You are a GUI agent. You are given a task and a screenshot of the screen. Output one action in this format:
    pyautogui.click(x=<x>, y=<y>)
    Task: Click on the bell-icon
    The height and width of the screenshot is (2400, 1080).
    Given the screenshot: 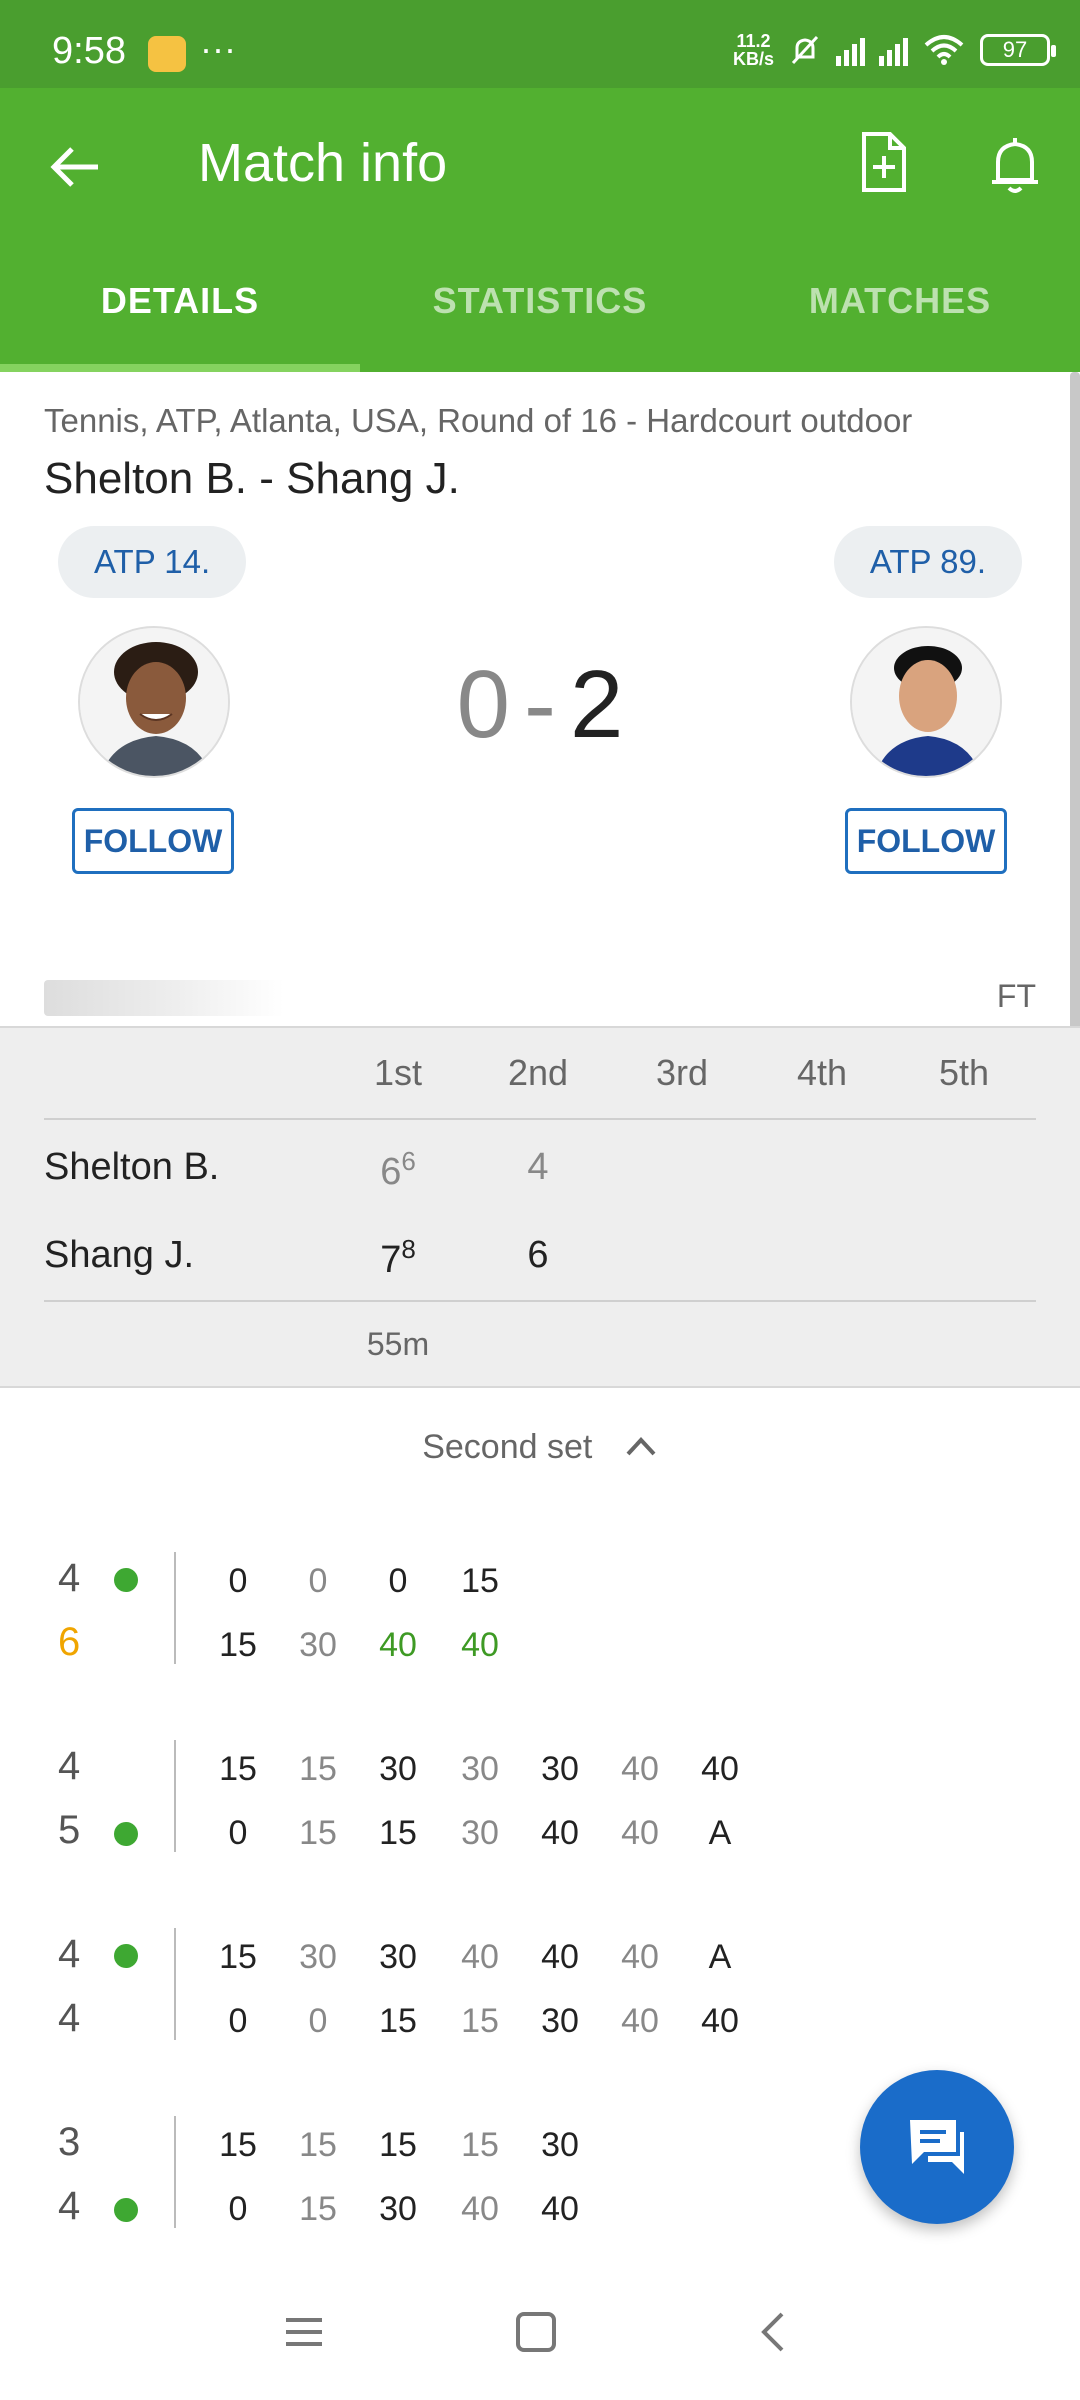 What is the action you would take?
    pyautogui.click(x=1015, y=165)
    